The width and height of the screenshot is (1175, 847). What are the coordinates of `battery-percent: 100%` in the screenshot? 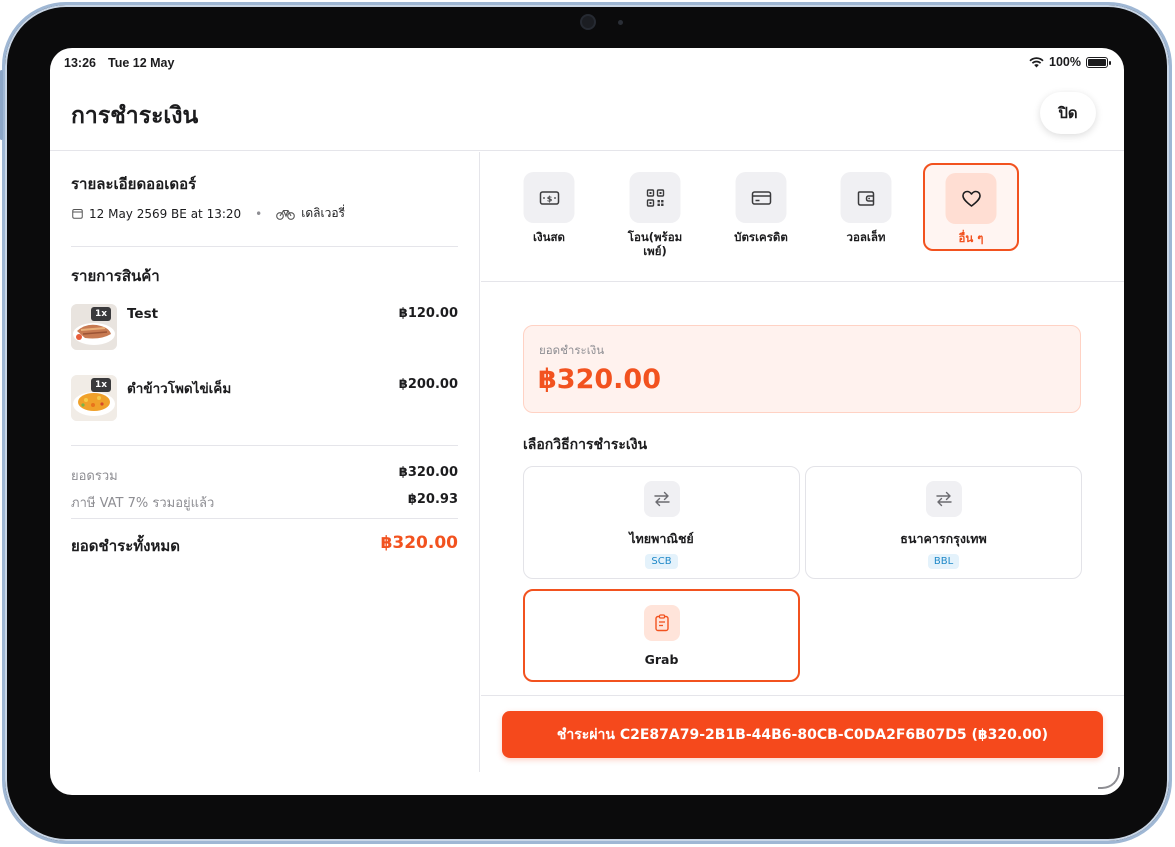 It's located at (1065, 62).